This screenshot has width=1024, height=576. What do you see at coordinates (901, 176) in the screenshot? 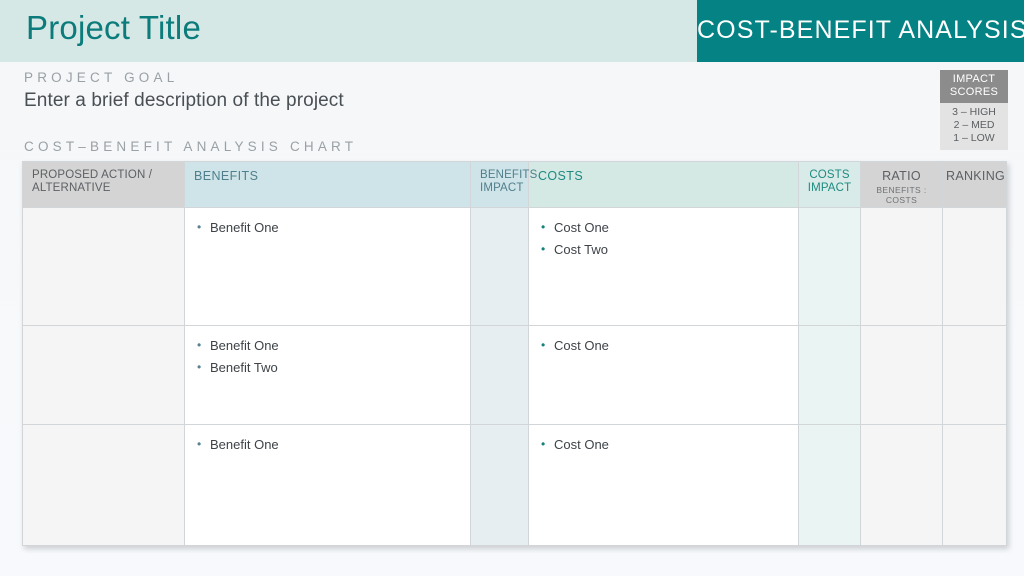
I see `ratio-header-label: RATIO` at bounding box center [901, 176].